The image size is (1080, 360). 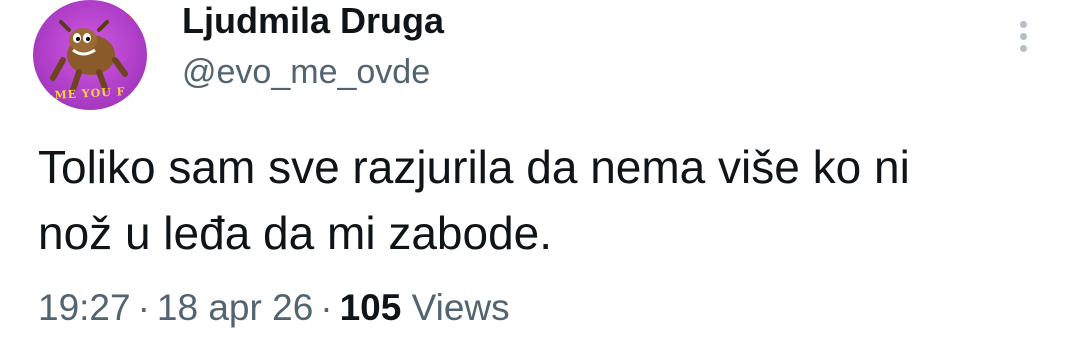 I want to click on tweet-date: 18 apr 26, so click(x=235, y=307).